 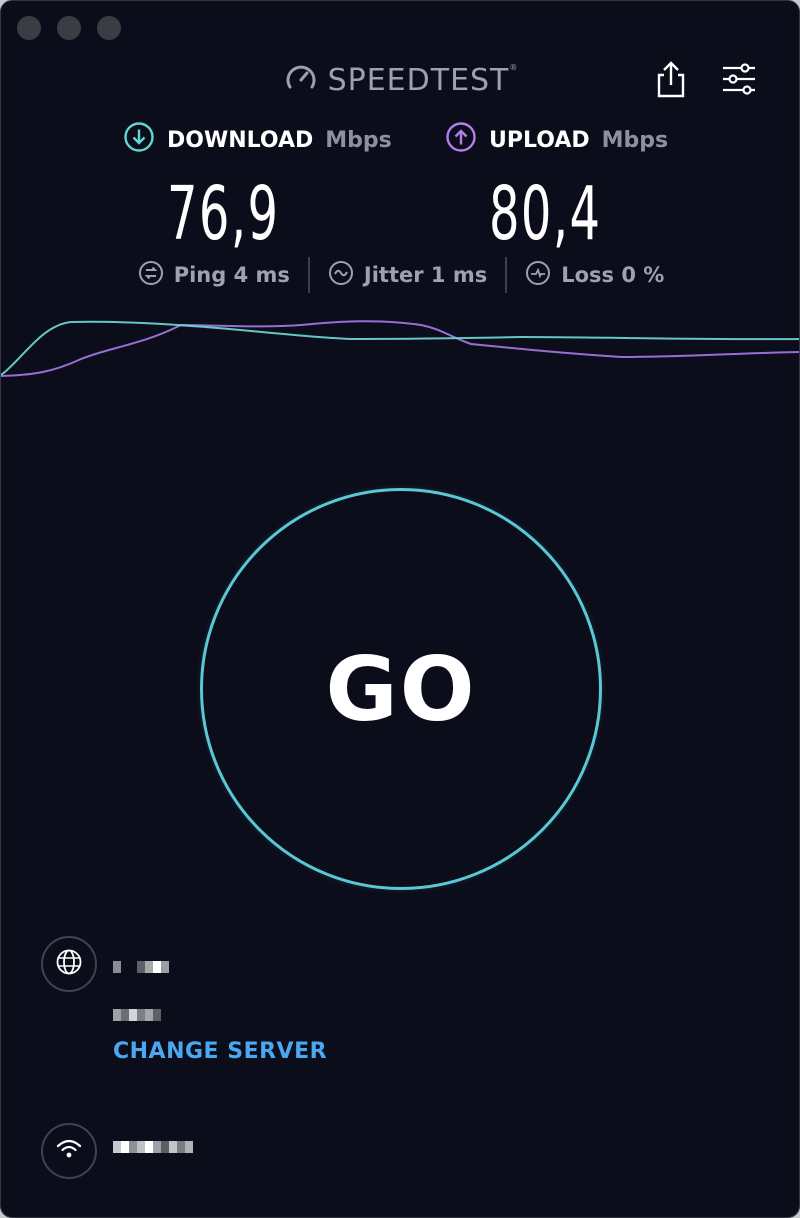 I want to click on ping-icon, so click(x=151, y=275).